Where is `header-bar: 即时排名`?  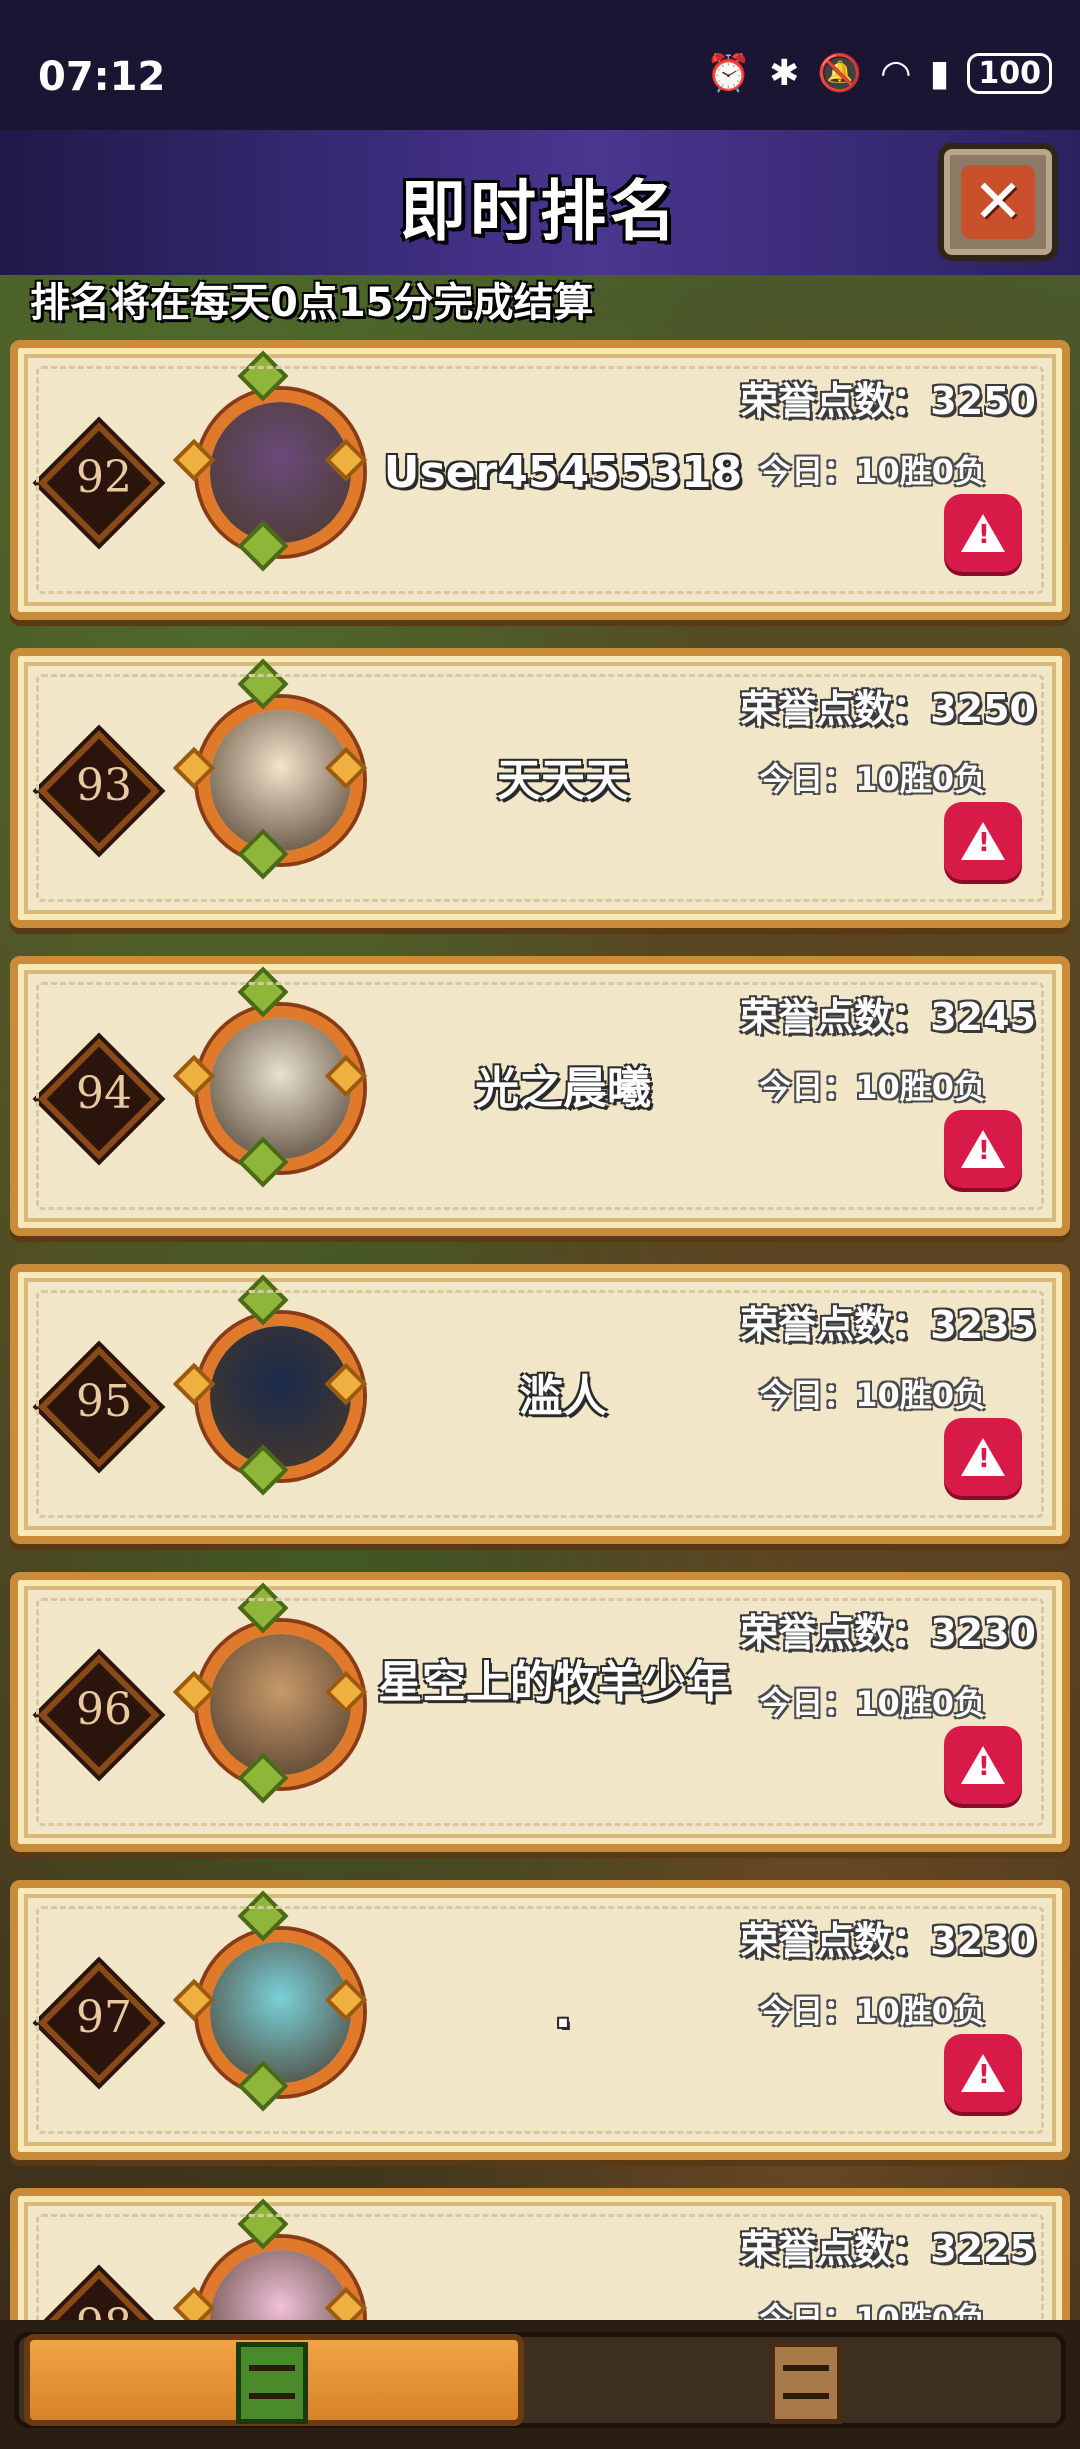
header-bar: 即时排名 is located at coordinates (540, 202).